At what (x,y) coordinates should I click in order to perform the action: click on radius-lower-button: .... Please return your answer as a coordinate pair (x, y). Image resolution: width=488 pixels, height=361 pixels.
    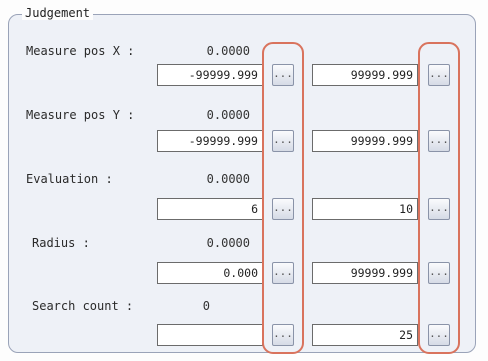
    Looking at the image, I should click on (283, 273).